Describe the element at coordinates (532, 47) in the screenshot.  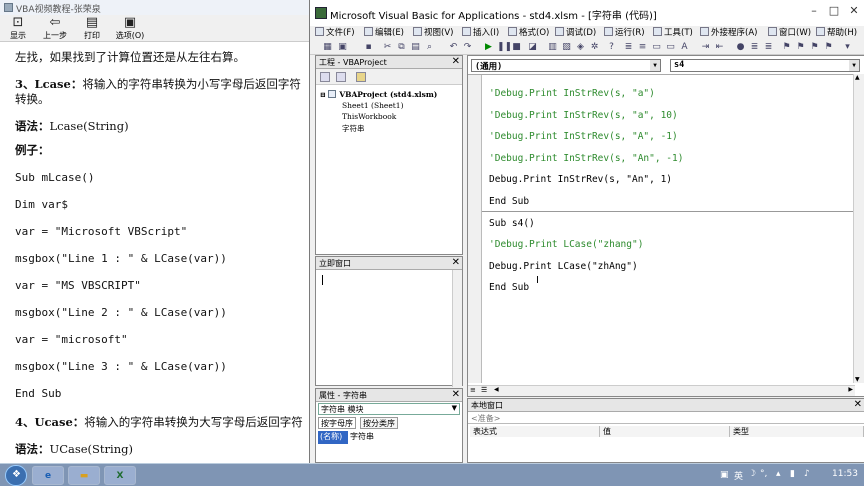
I see `design-mode-icon: ◪` at that location.